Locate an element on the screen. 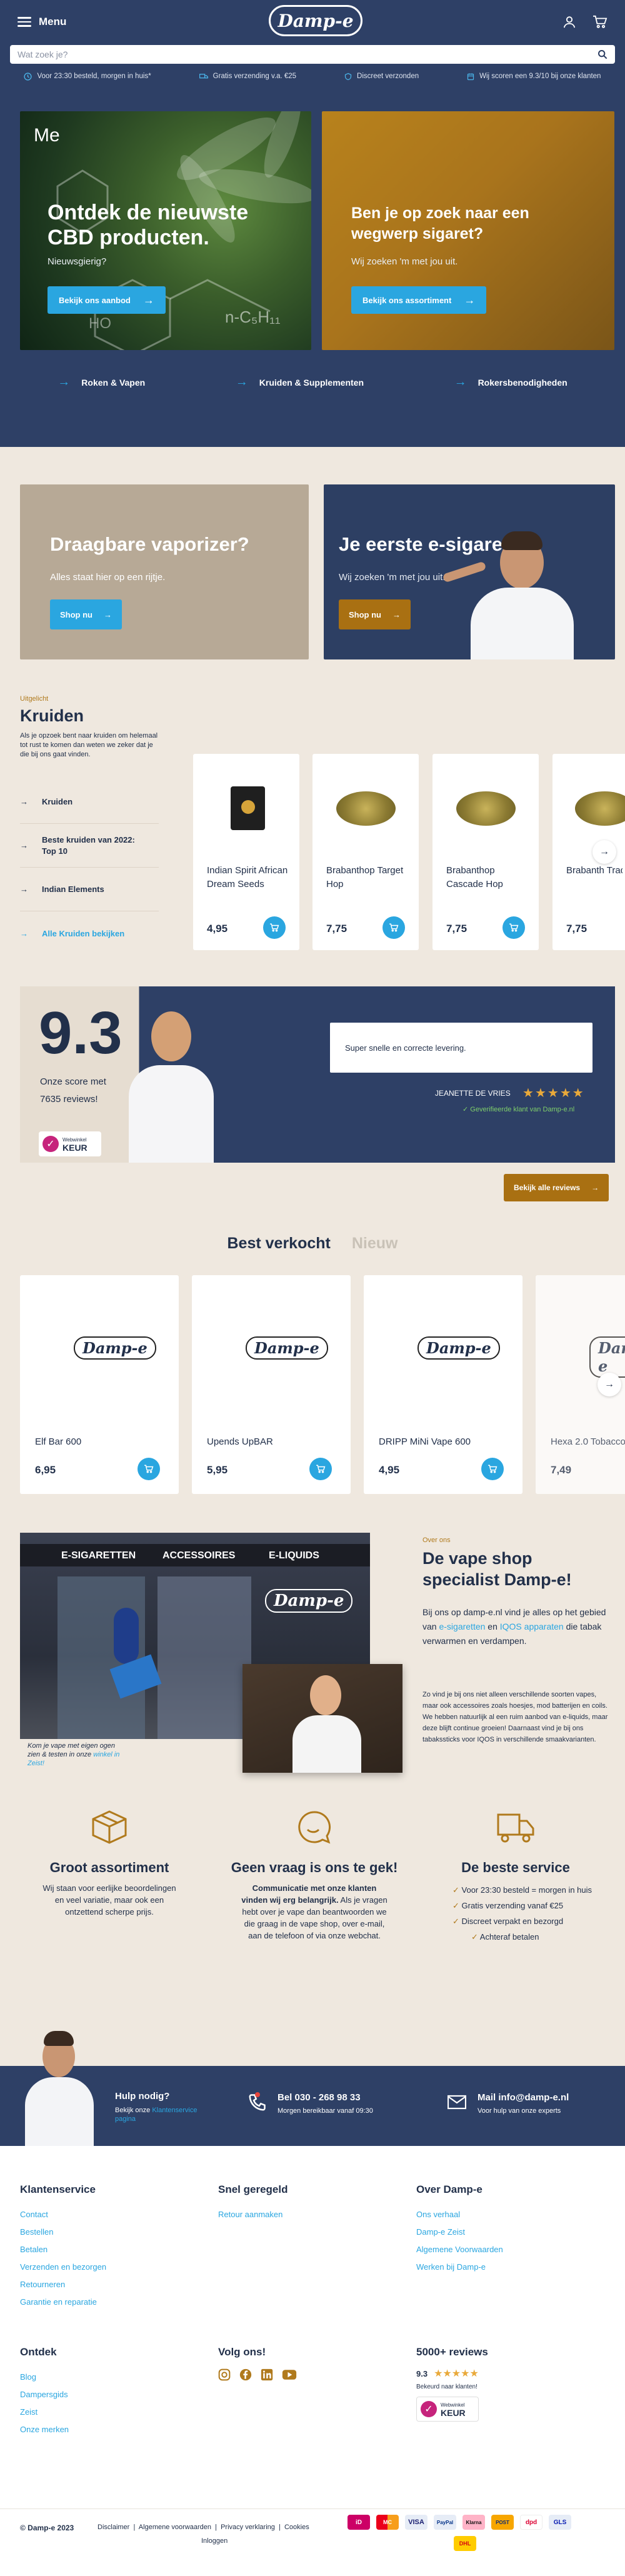 Image resolution: width=625 pixels, height=2576 pixels. product-name: Brabanthop Cascade Hop is located at coordinates (474, 877).